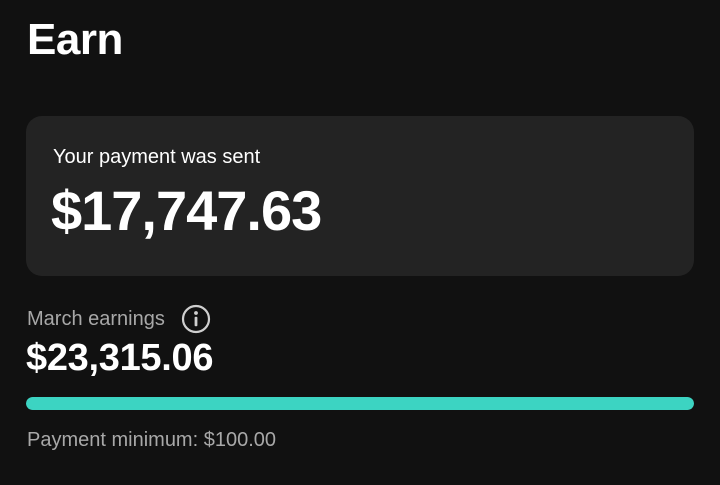  I want to click on earnings-label: March earnings, so click(96, 319).